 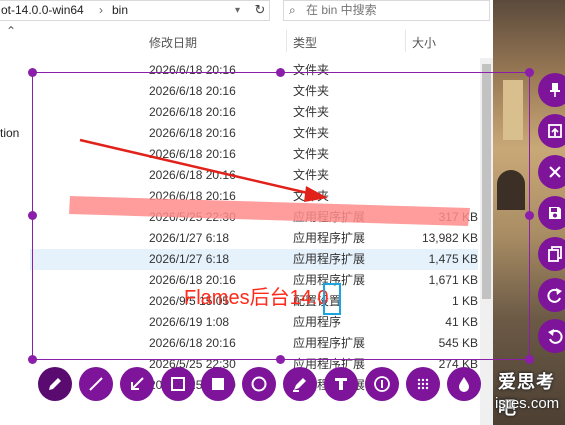 What do you see at coordinates (32, 359) in the screenshot?
I see `resize-handle-bottom-left` at bounding box center [32, 359].